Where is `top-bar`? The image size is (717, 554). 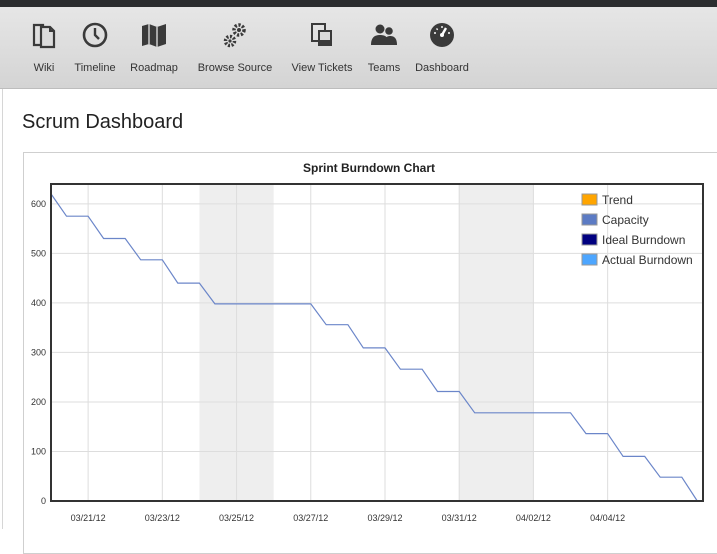
top-bar is located at coordinates (358, 3).